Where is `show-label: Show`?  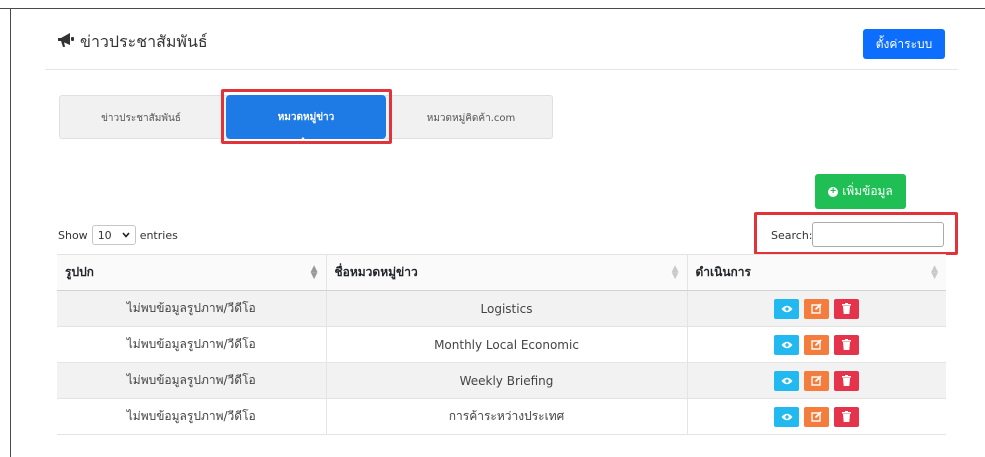 show-label: Show is located at coordinates (73, 235).